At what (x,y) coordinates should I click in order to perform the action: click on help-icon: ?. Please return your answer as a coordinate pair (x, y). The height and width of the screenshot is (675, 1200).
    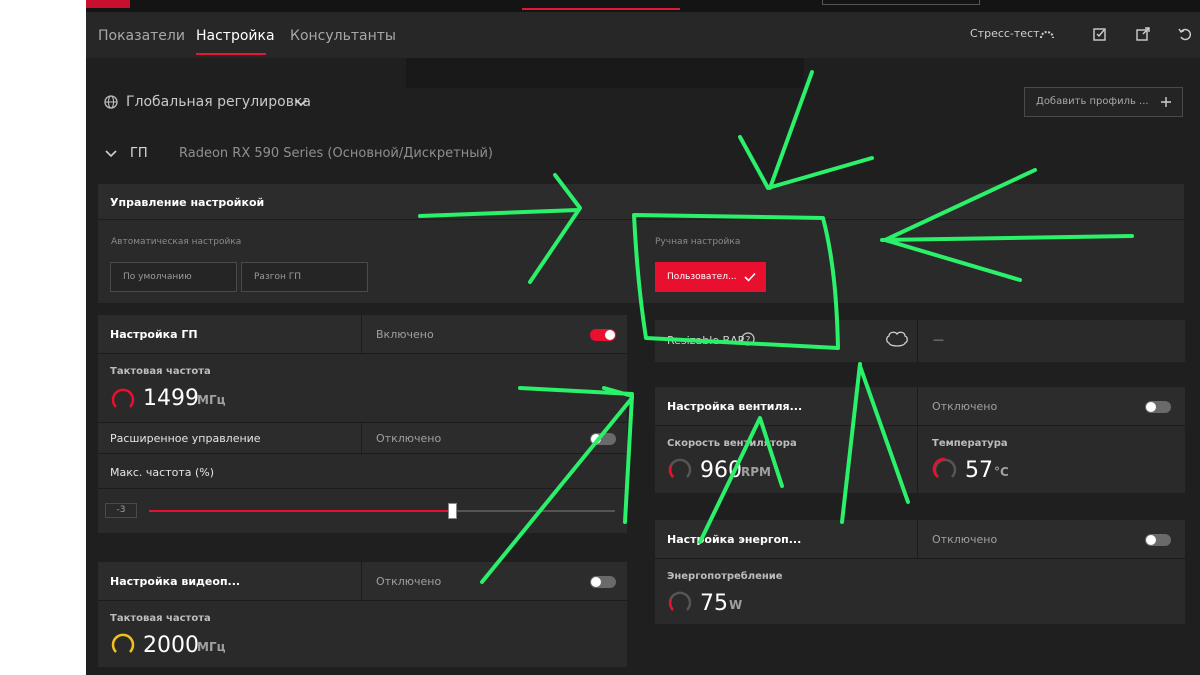
    Looking at the image, I should click on (748, 339).